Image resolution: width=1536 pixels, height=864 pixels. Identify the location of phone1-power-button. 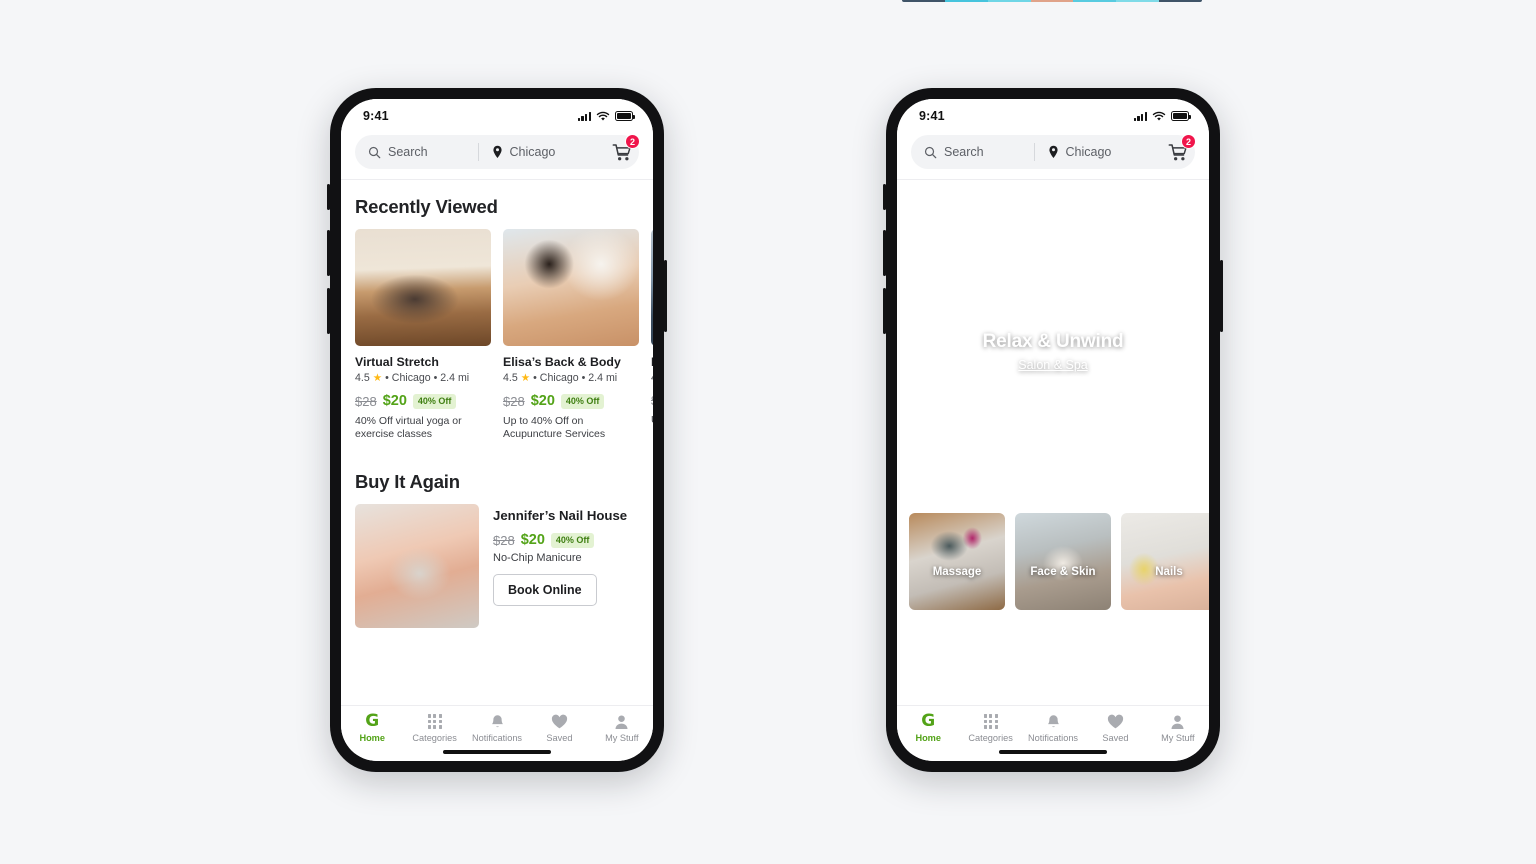
(665, 296).